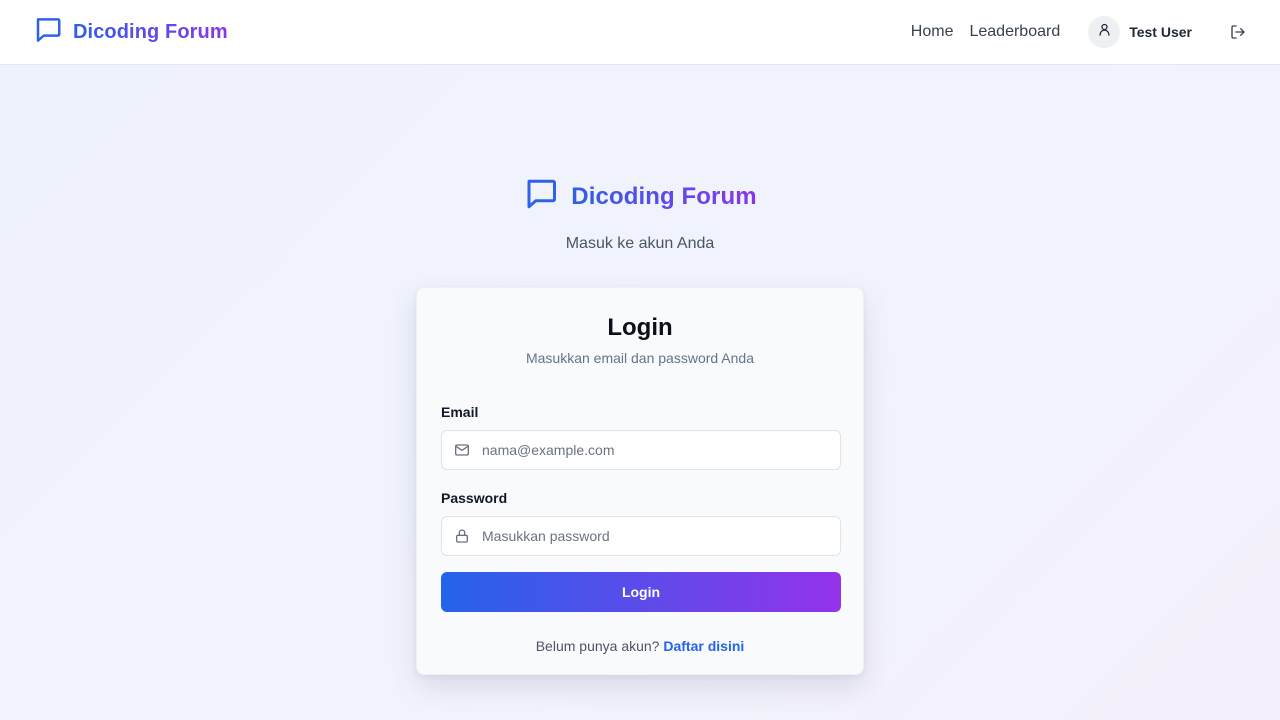 The width and height of the screenshot is (1280, 720). I want to click on user-menu: Test User, so click(1140, 32).